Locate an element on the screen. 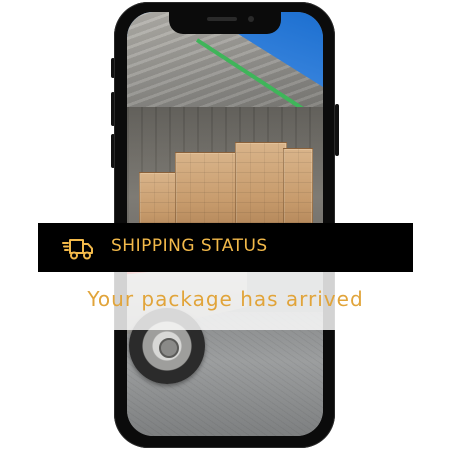 This screenshot has height=450, width=450. phone-notch is located at coordinates (225, 23).